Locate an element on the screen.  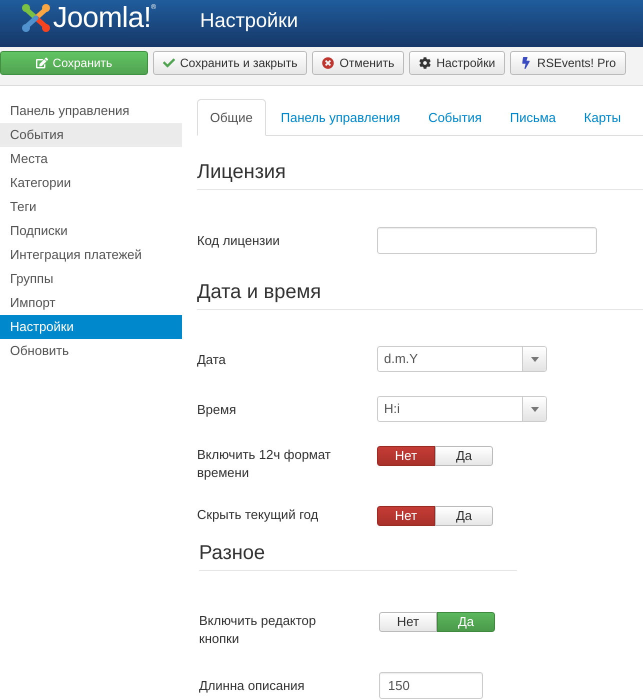
tab: События is located at coordinates (455, 117).